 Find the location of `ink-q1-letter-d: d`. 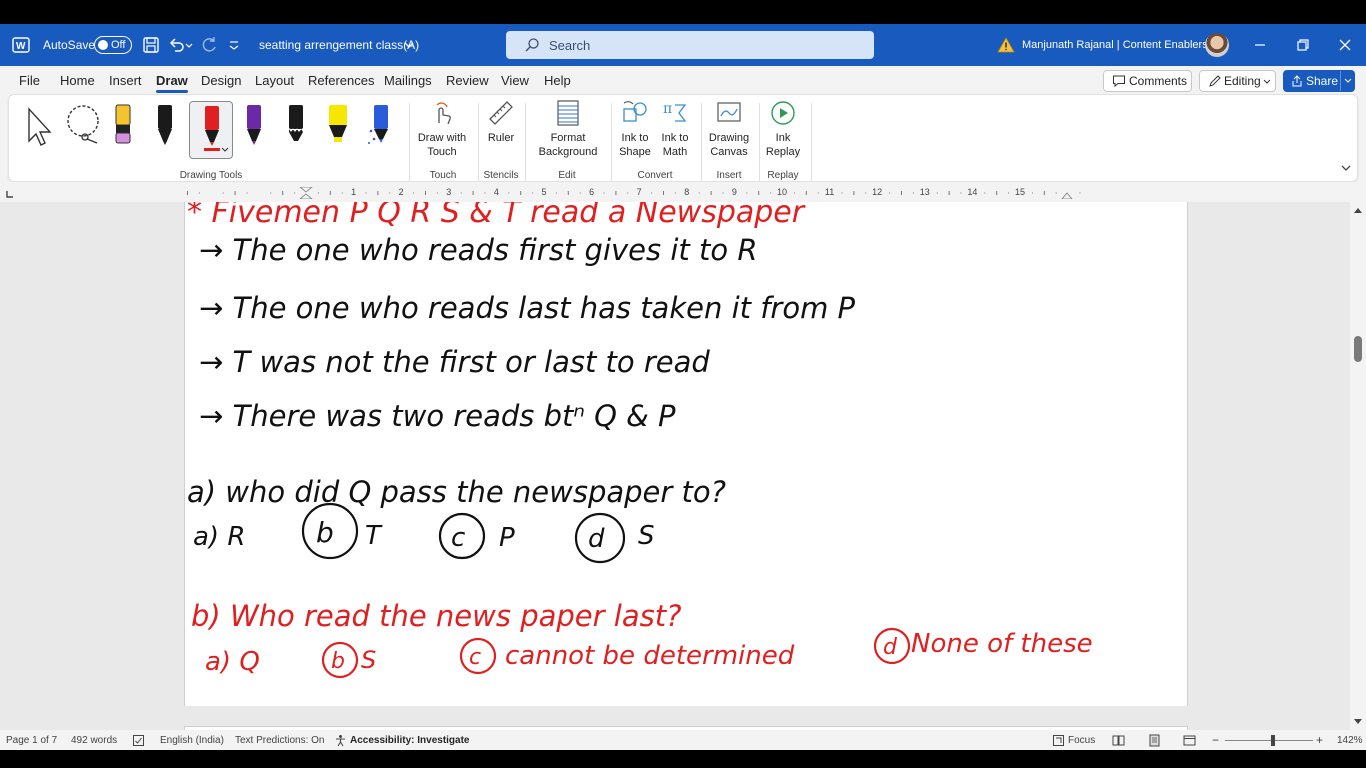

ink-q1-letter-d: d is located at coordinates (596, 539).